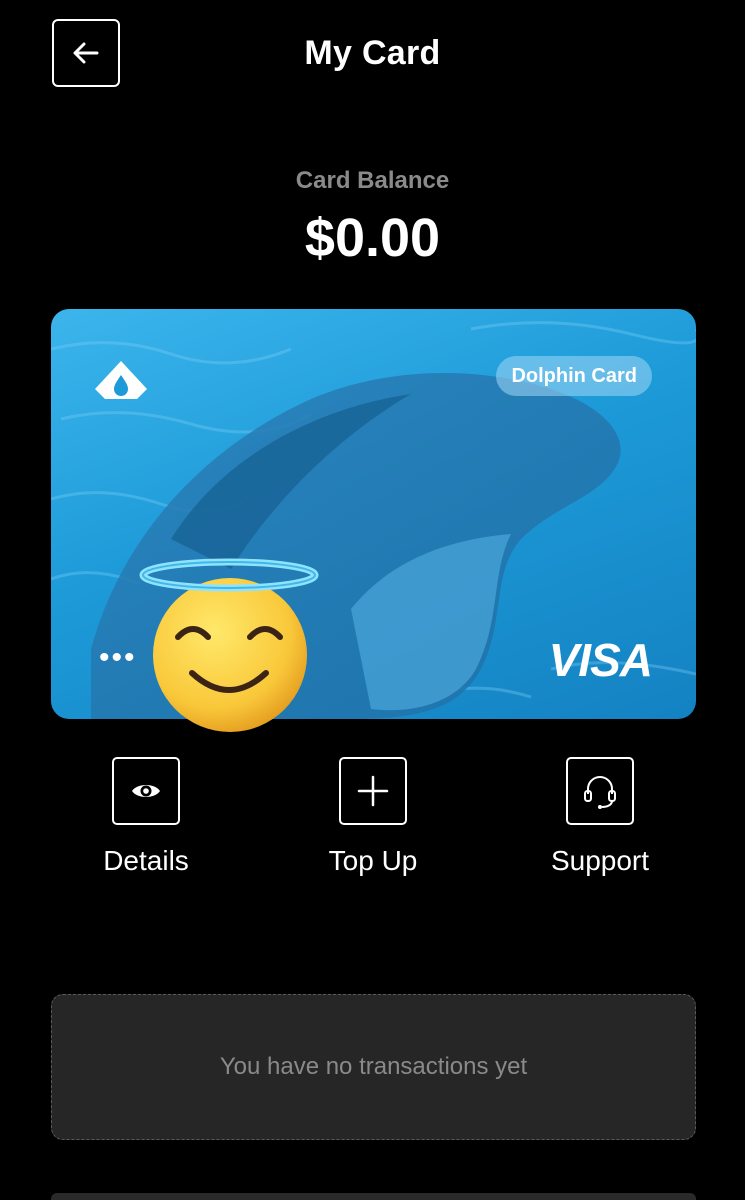  Describe the element at coordinates (600, 660) in the screenshot. I see `visa-logo: VISA` at that location.